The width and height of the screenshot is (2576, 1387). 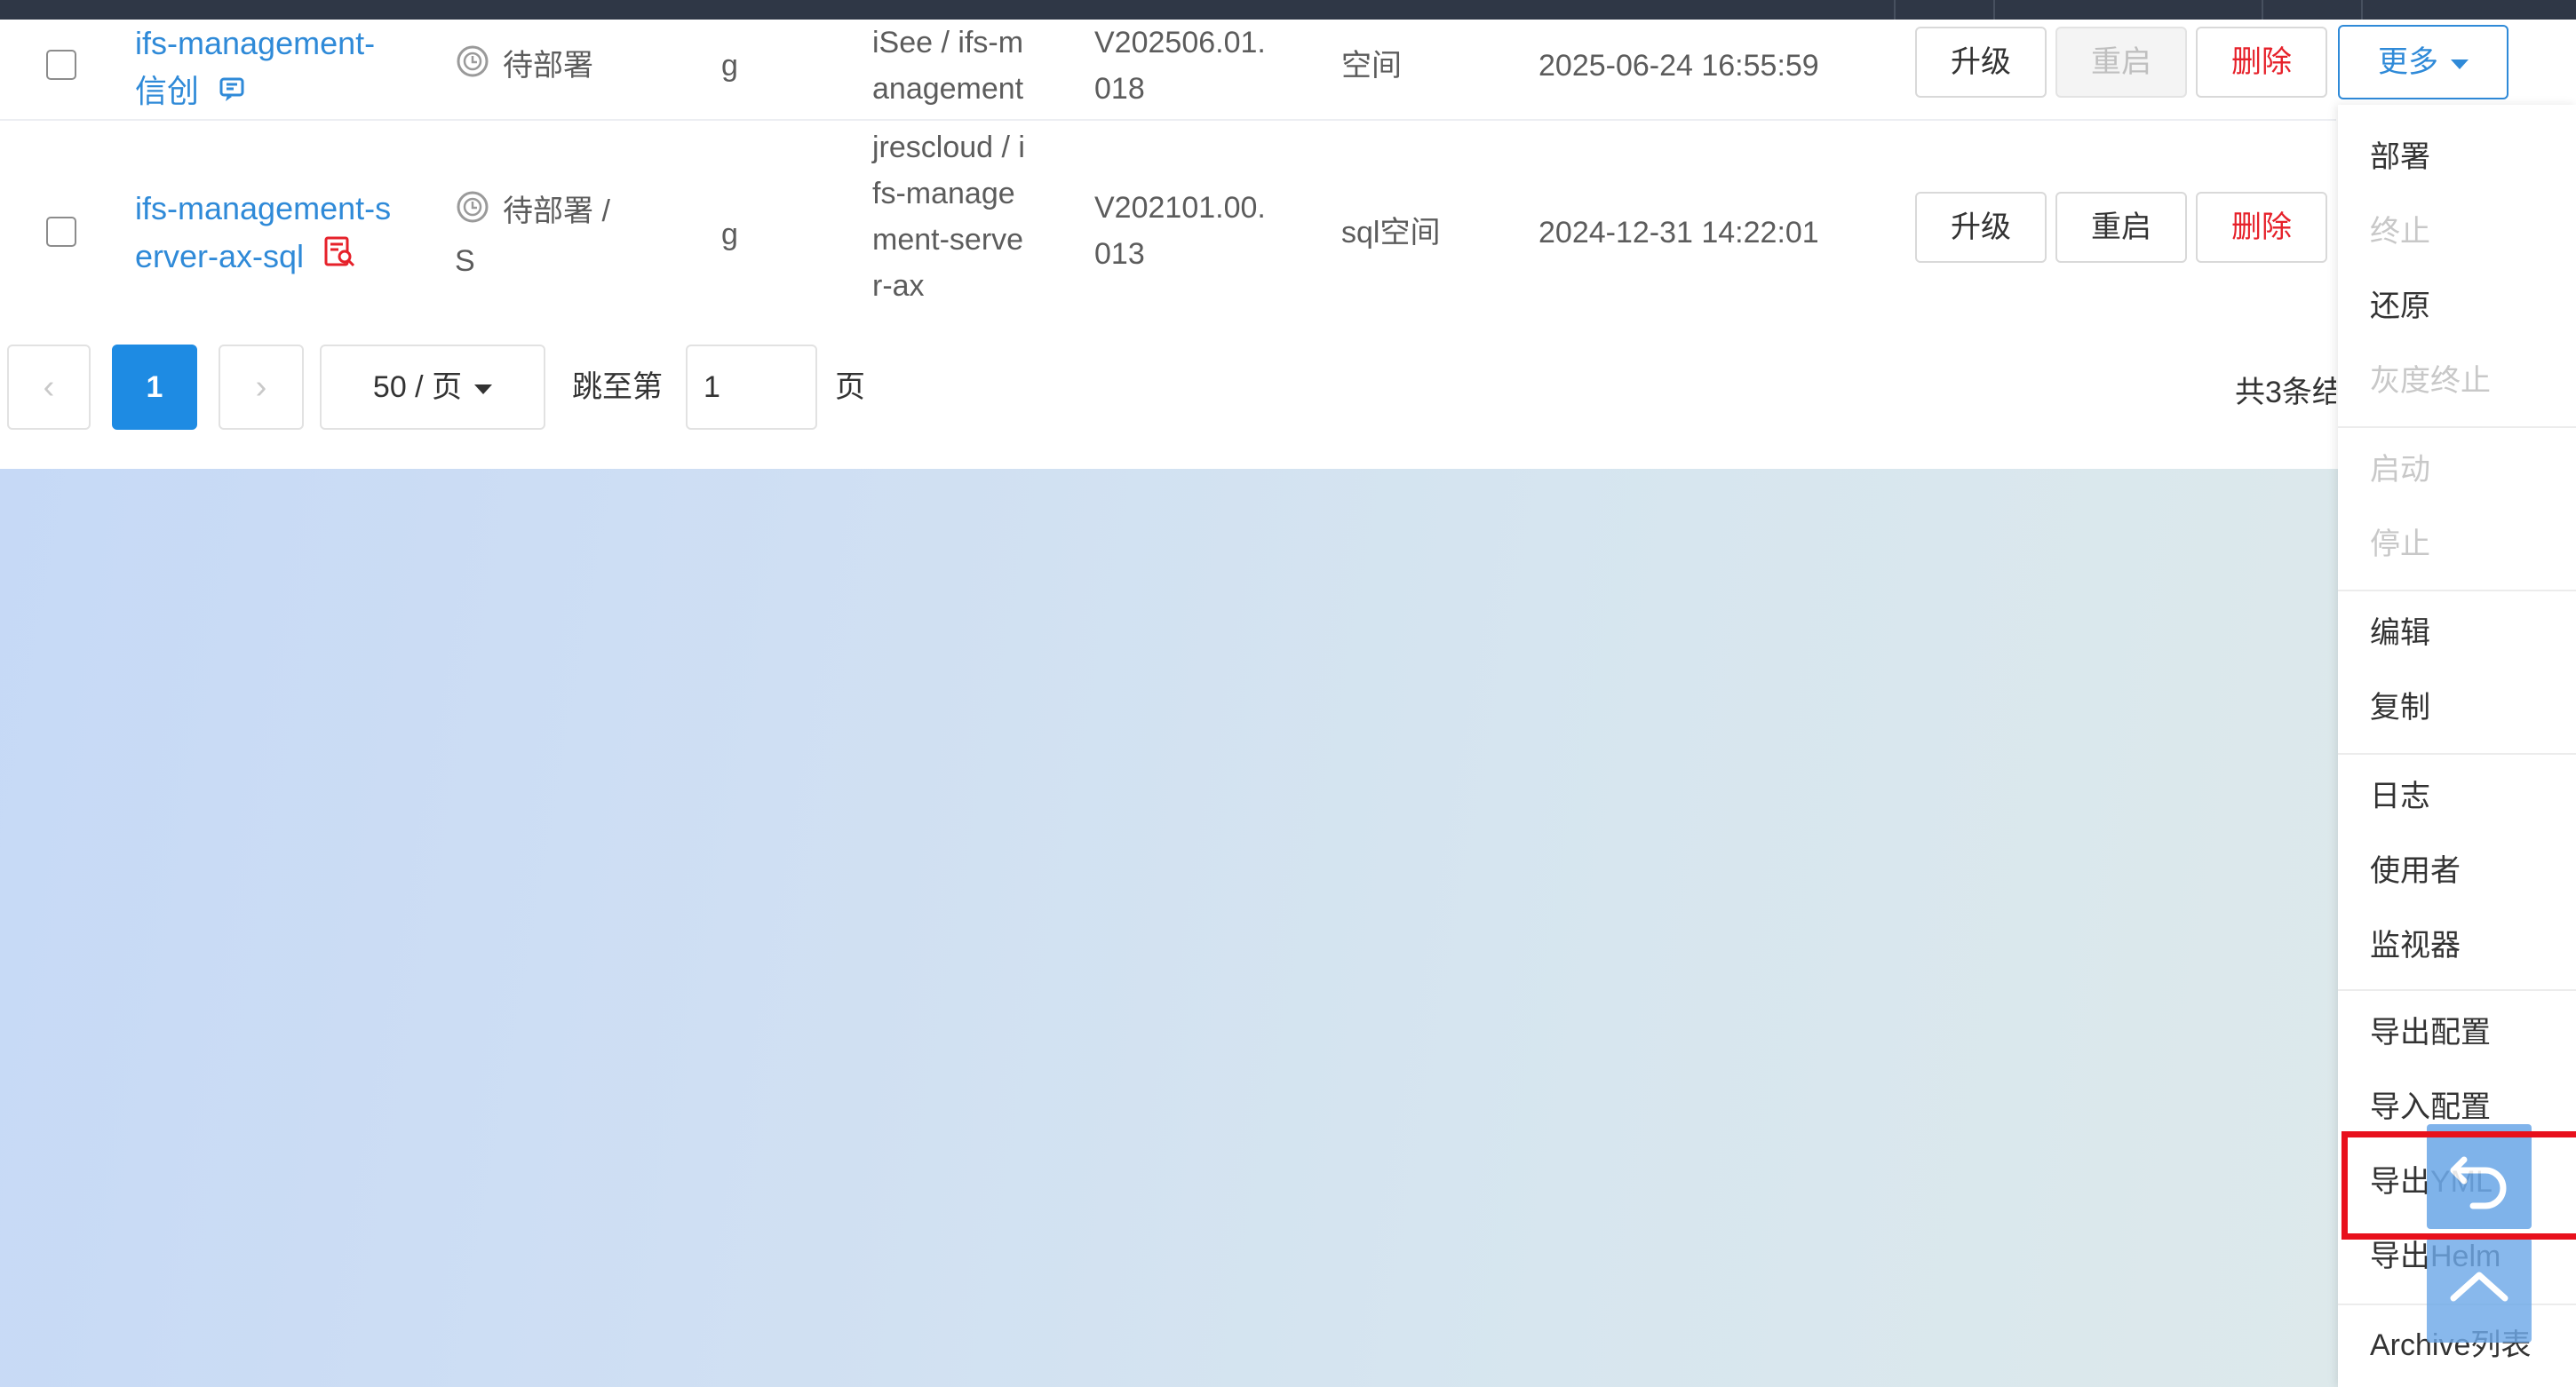 What do you see at coordinates (2430, 381) in the screenshot?
I see `menu-item-gray-terminate: 灰度终止` at bounding box center [2430, 381].